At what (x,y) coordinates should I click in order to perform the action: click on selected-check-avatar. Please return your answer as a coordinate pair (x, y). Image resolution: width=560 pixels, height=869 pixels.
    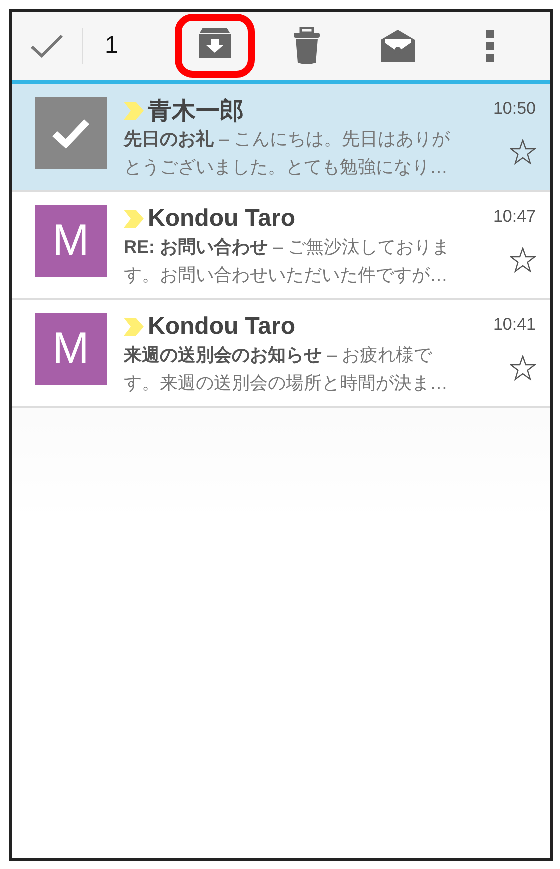
    Looking at the image, I should click on (71, 133).